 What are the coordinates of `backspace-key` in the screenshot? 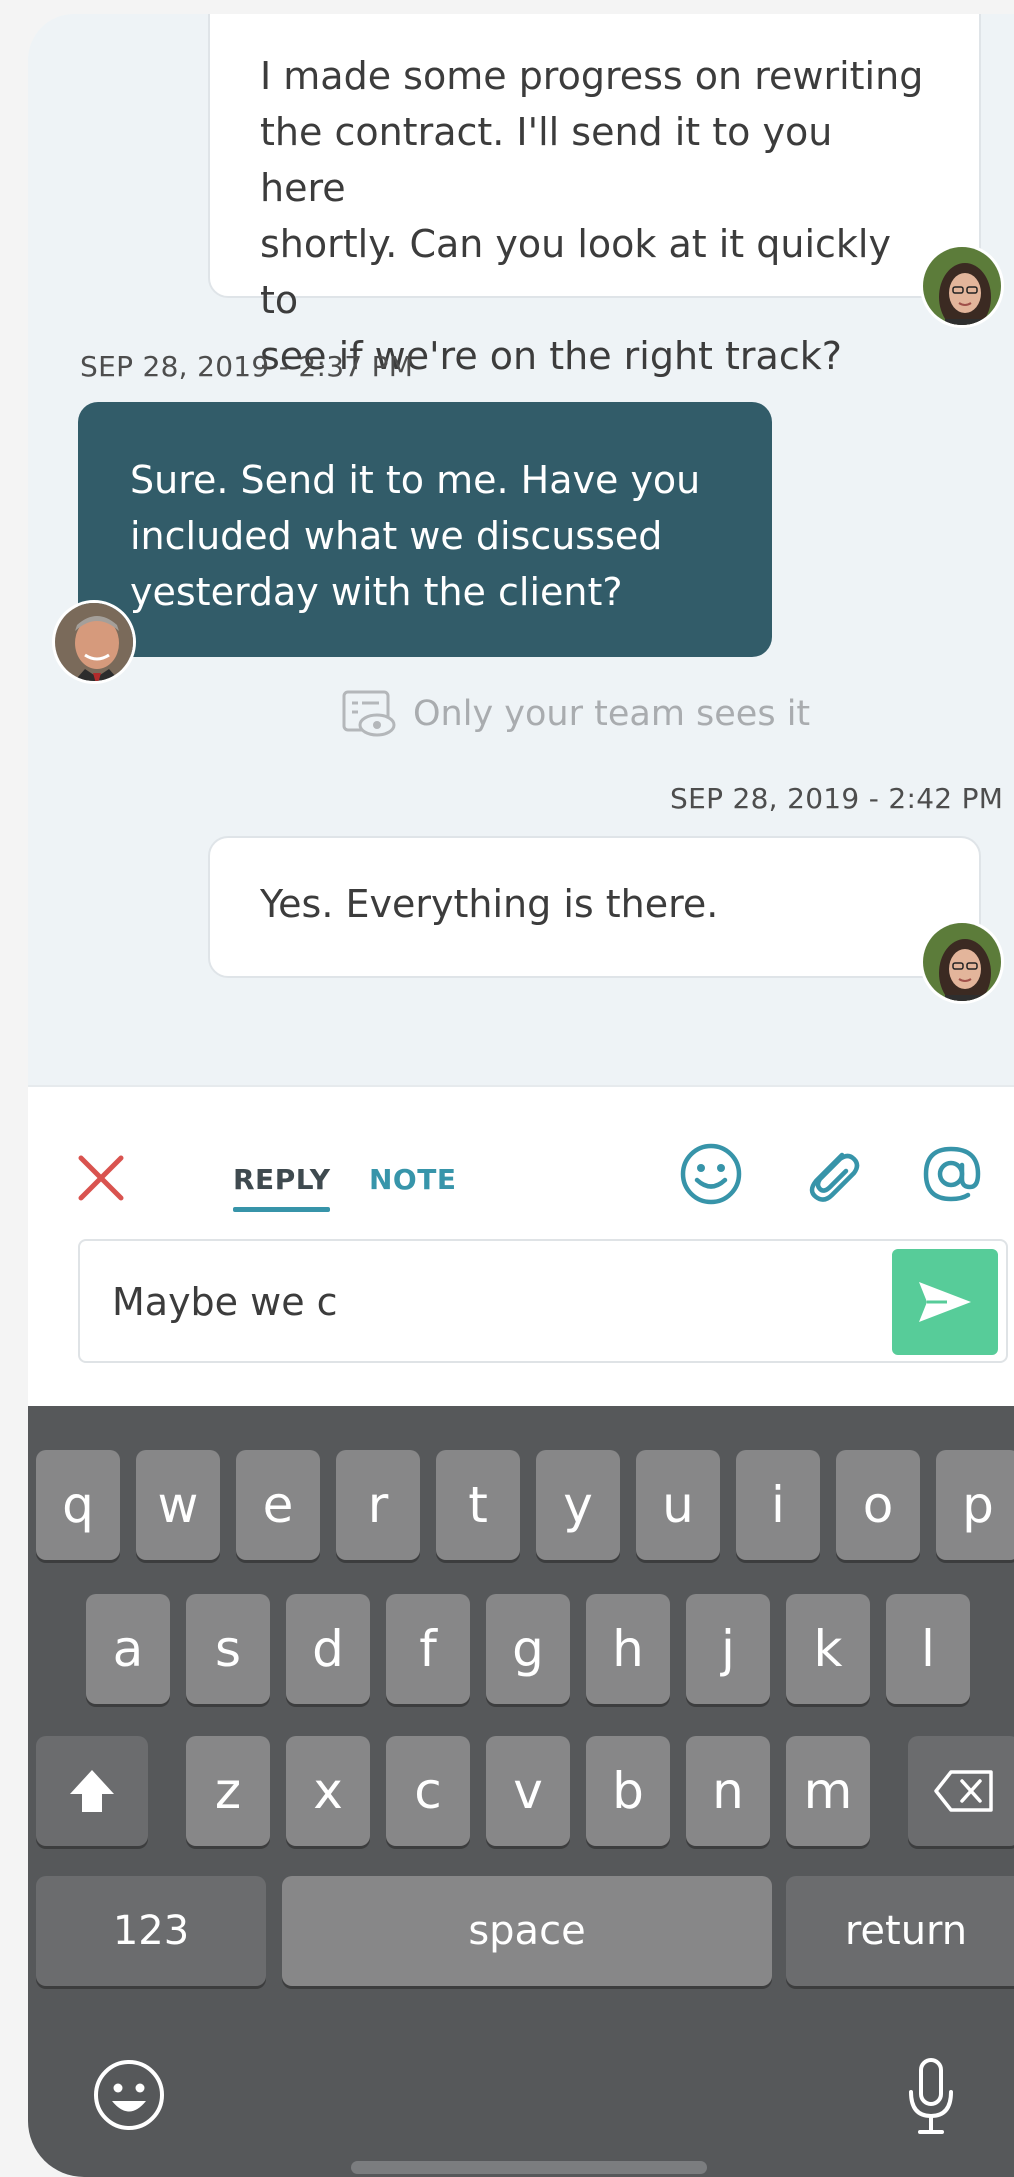 It's located at (961, 1791).